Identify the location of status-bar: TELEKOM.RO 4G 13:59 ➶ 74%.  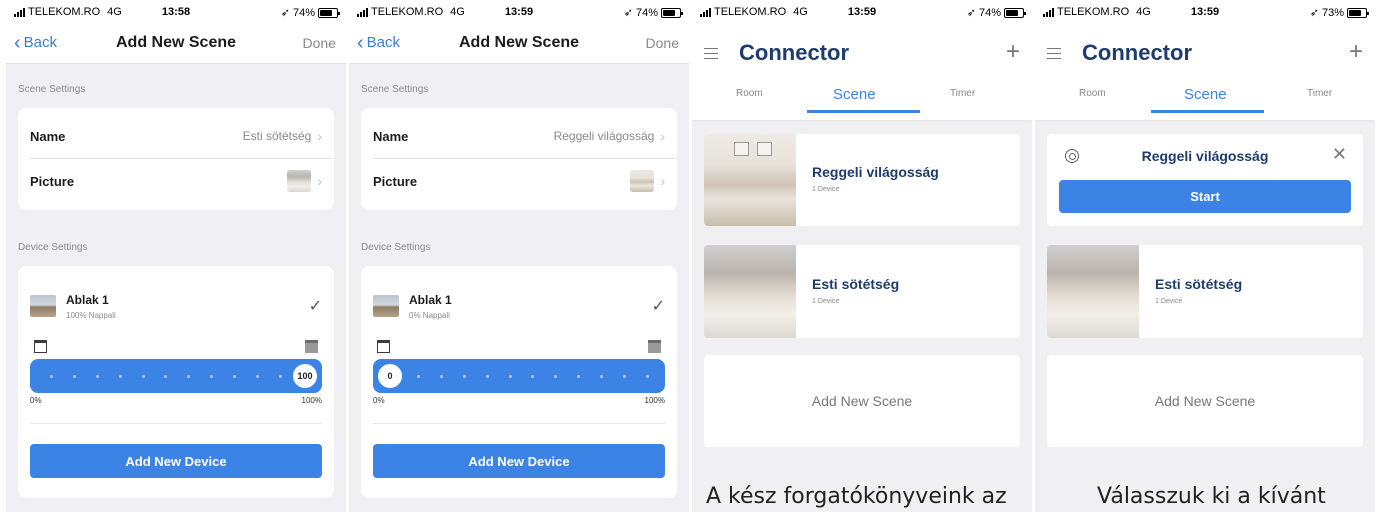
(519, 13).